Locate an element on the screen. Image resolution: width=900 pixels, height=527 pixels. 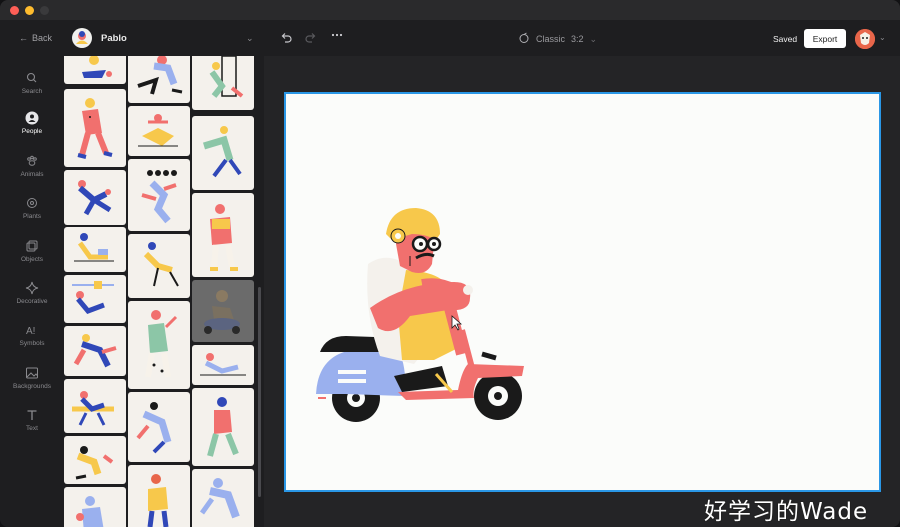
nav-item-decorative: Decorative is located at coordinates (32, 293).